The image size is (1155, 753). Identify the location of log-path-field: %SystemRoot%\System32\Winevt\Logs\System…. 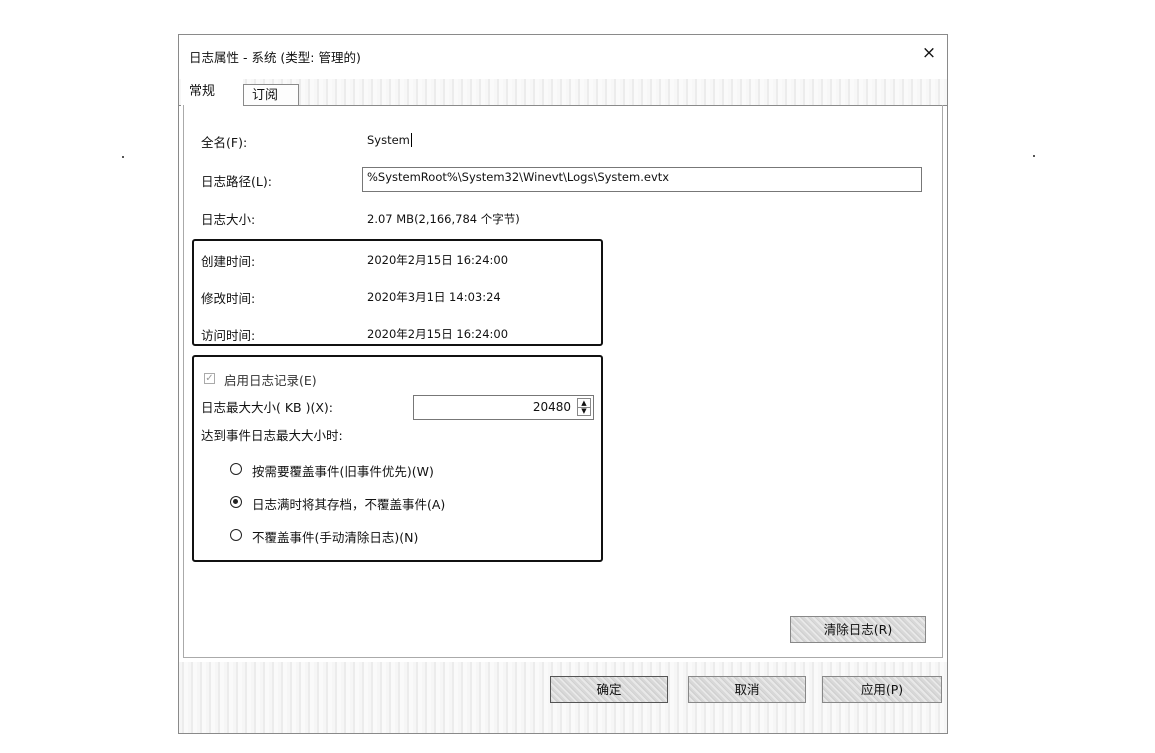
(642, 179).